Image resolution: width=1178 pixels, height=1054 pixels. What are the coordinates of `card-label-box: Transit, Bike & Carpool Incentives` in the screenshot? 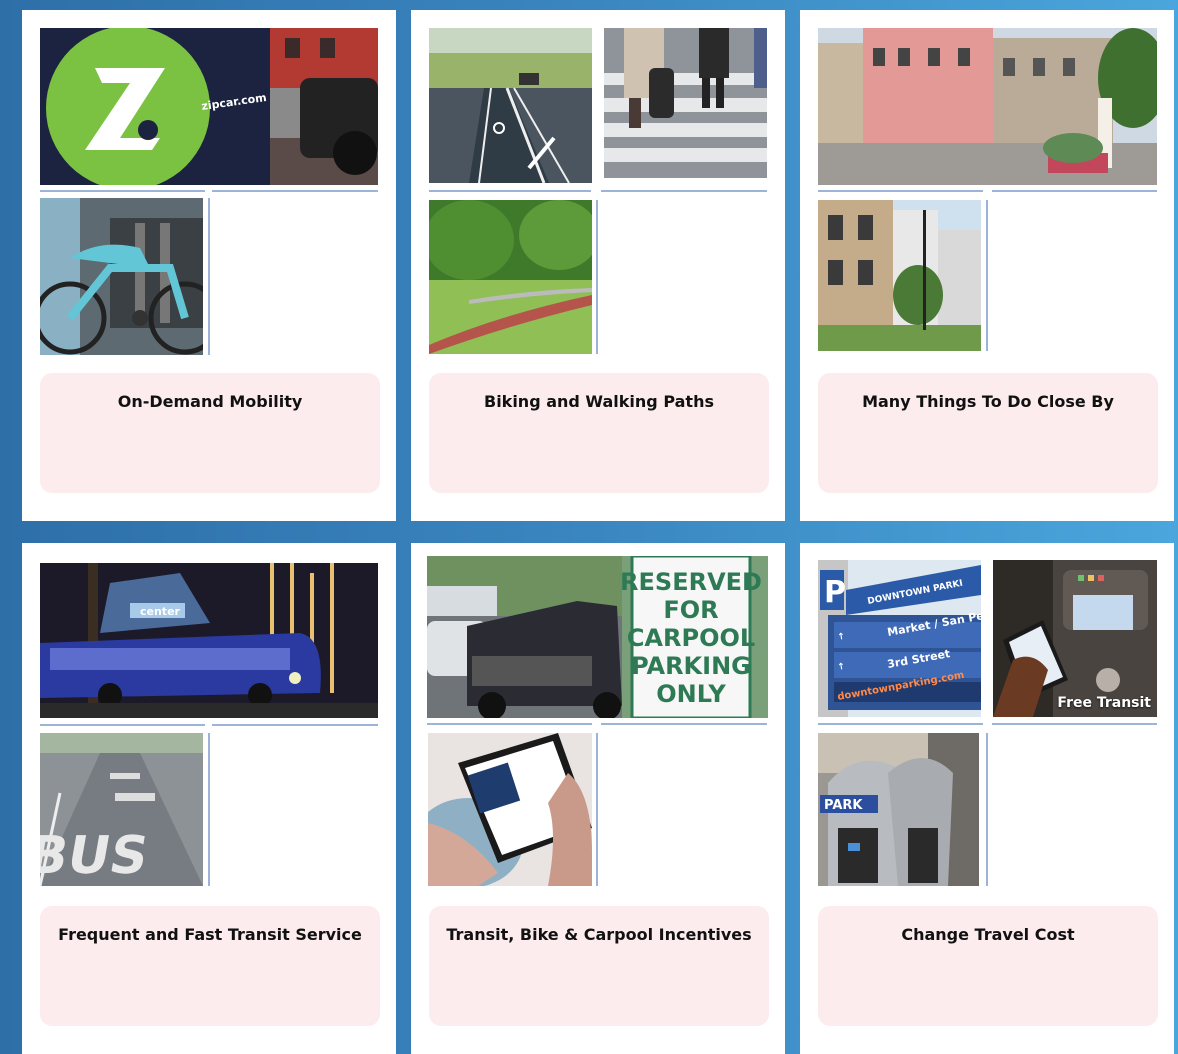 It's located at (599, 966).